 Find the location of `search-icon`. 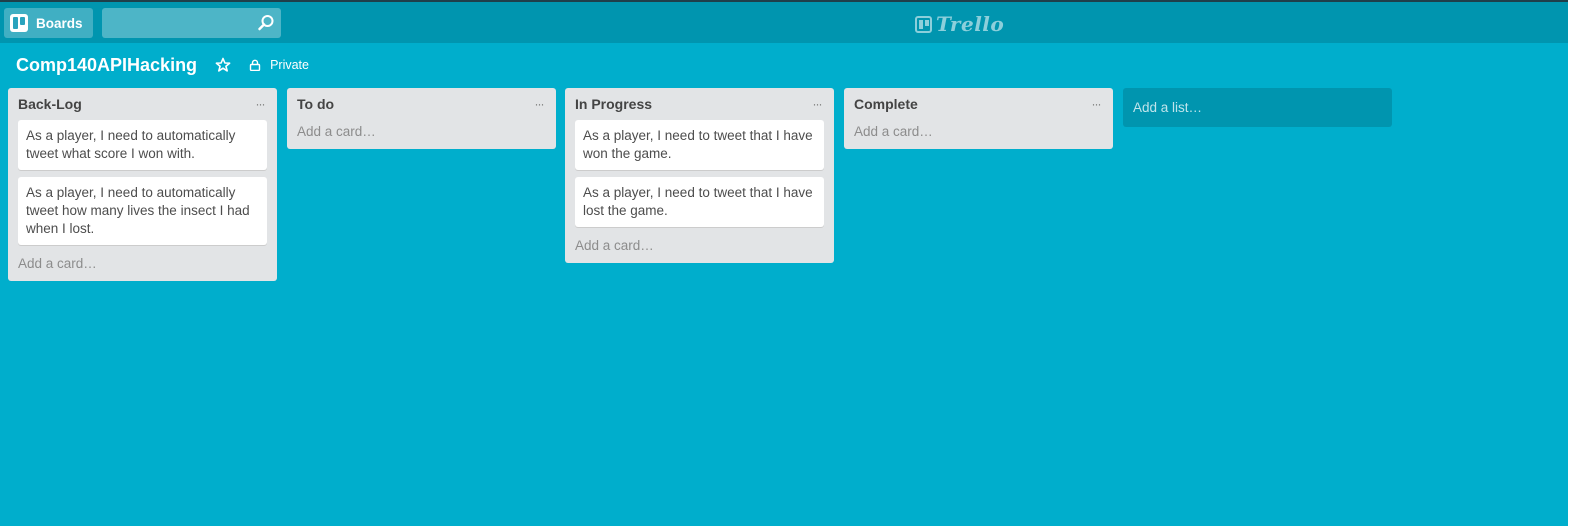

search-icon is located at coordinates (266, 23).